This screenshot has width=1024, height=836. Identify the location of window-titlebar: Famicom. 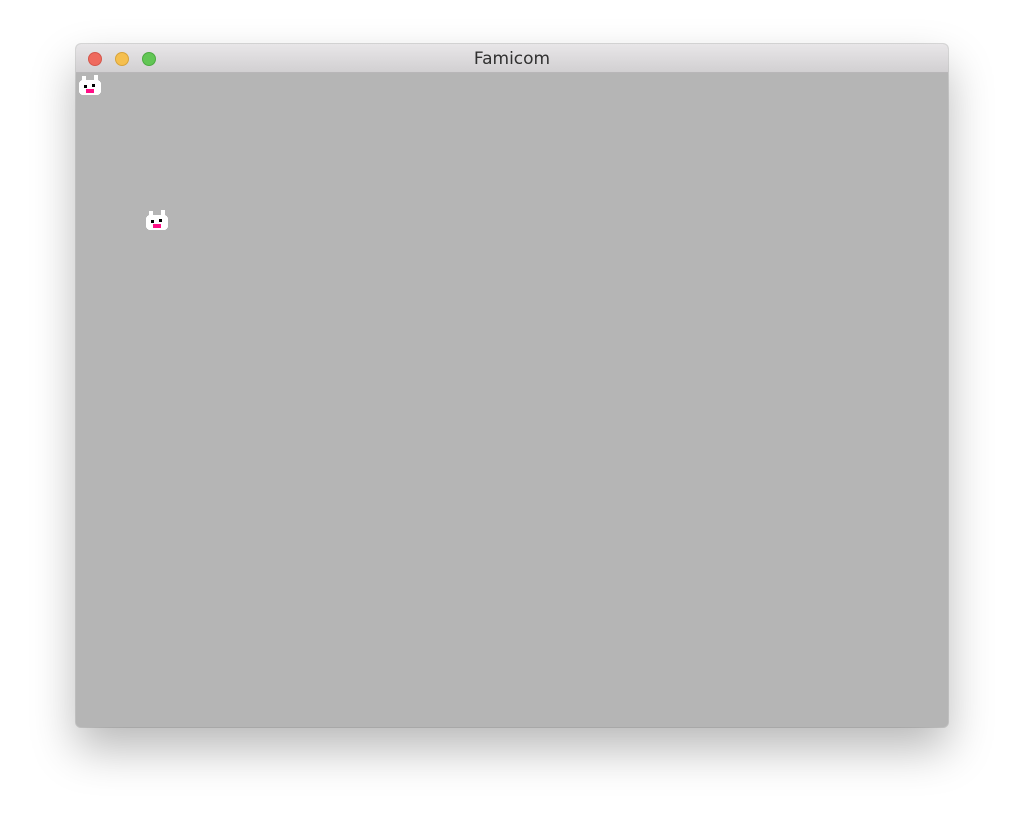
(512, 58).